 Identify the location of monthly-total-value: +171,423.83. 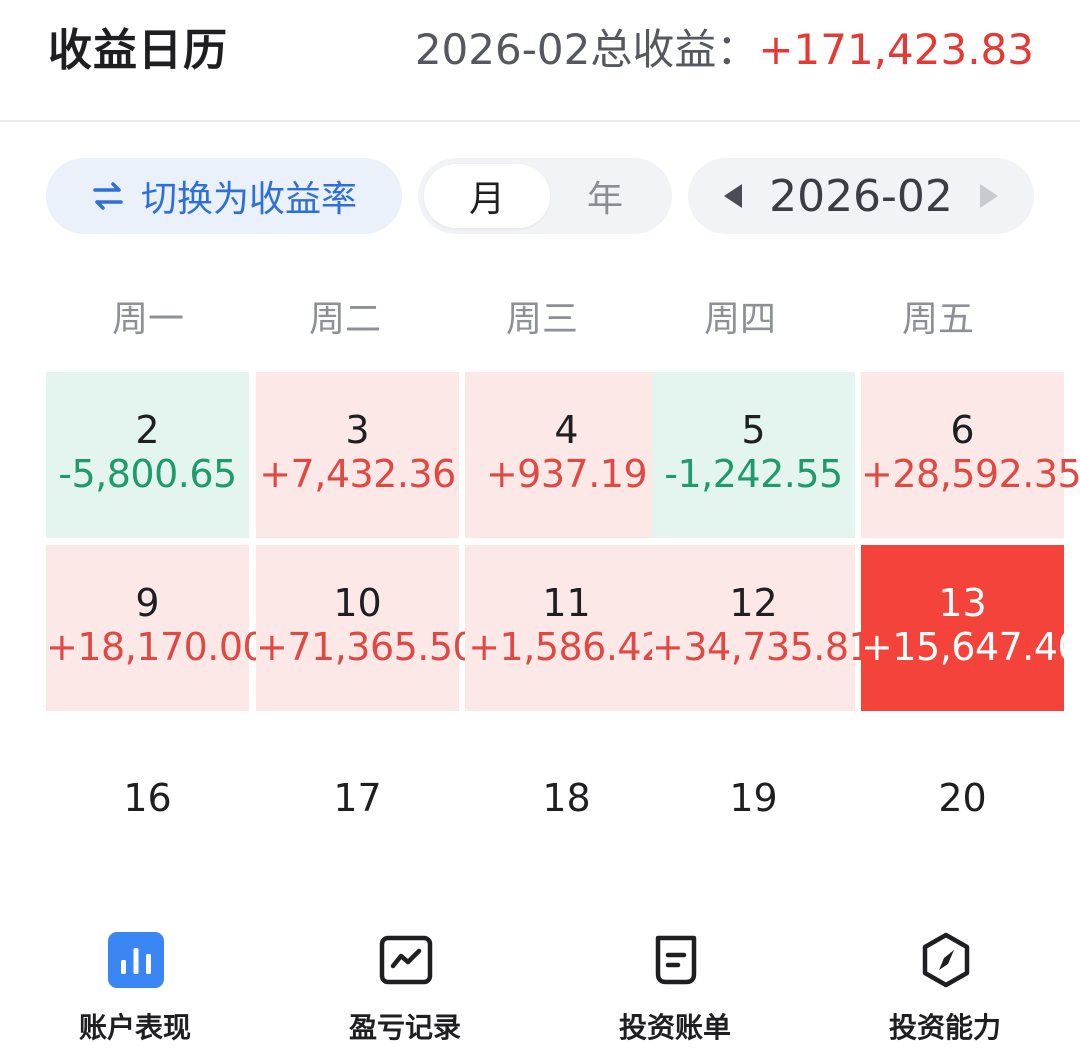
(896, 49).